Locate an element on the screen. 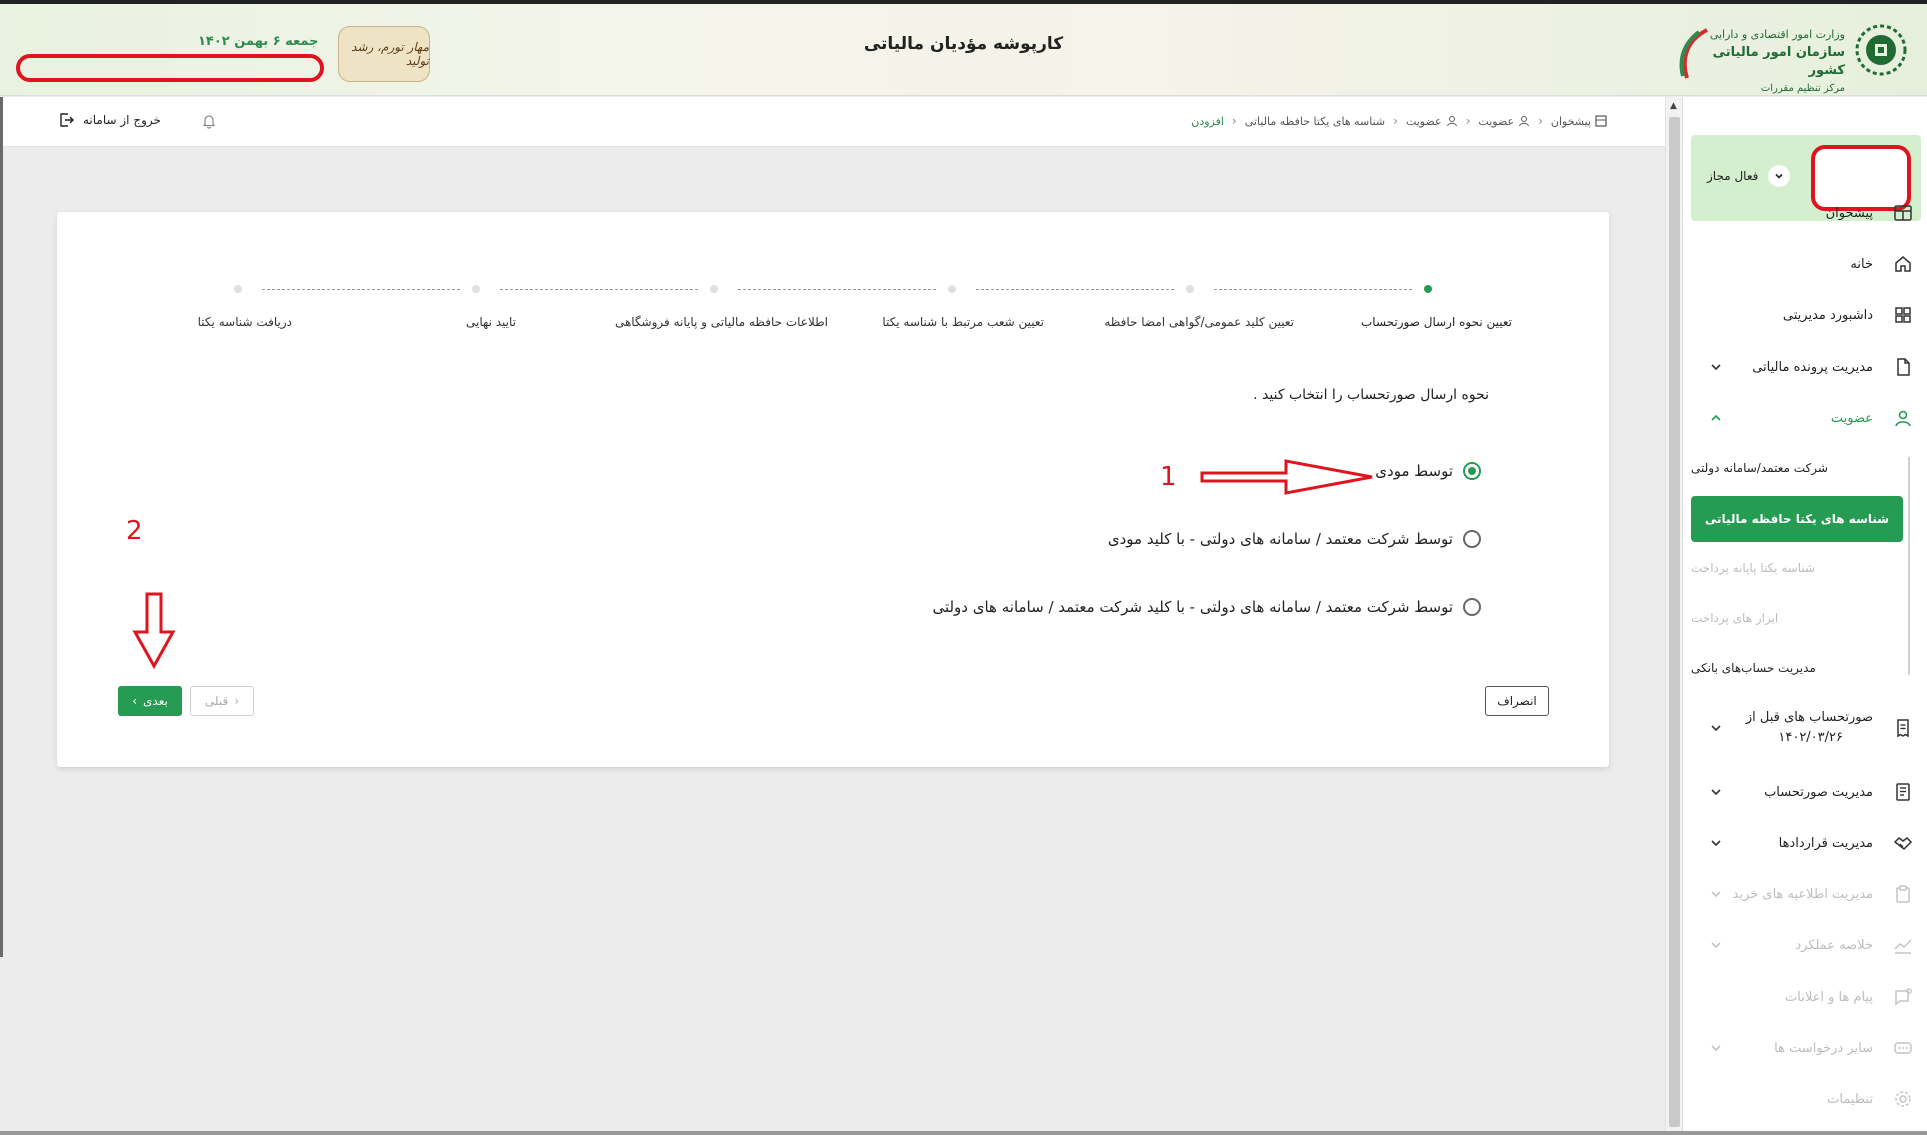  step-label-3: تعیین شعب مرتبط با شناسه یکتا is located at coordinates (963, 322).